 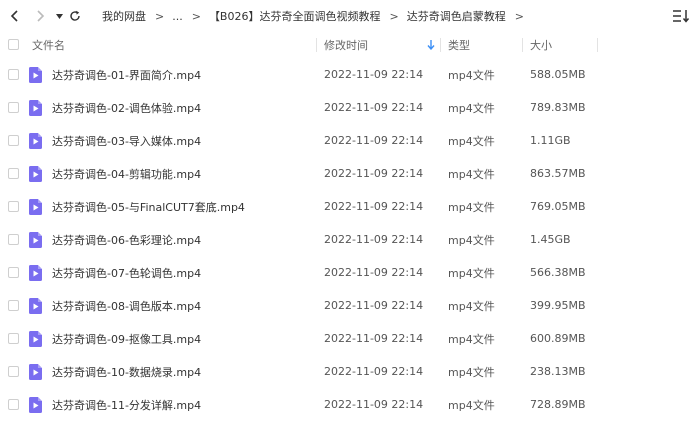 What do you see at coordinates (48, 45) in the screenshot?
I see `column-header-name: 文件名` at bounding box center [48, 45].